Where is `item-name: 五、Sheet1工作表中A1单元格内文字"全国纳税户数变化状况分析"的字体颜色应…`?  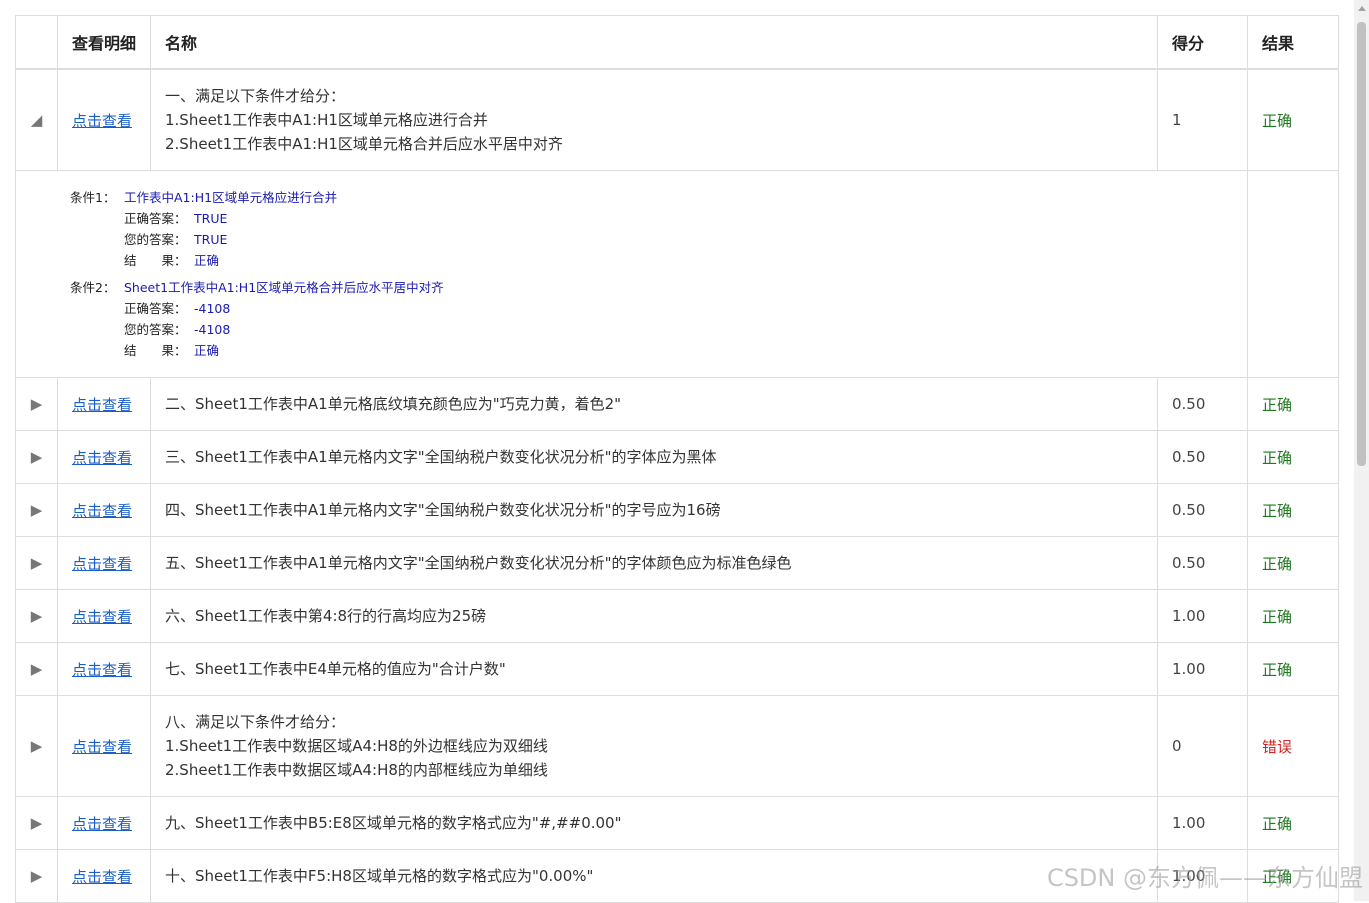
item-name: 五、Sheet1工作表中A1单元格内文字"全国纳税户数变化状况分析"的字体颜色应… is located at coordinates (654, 563).